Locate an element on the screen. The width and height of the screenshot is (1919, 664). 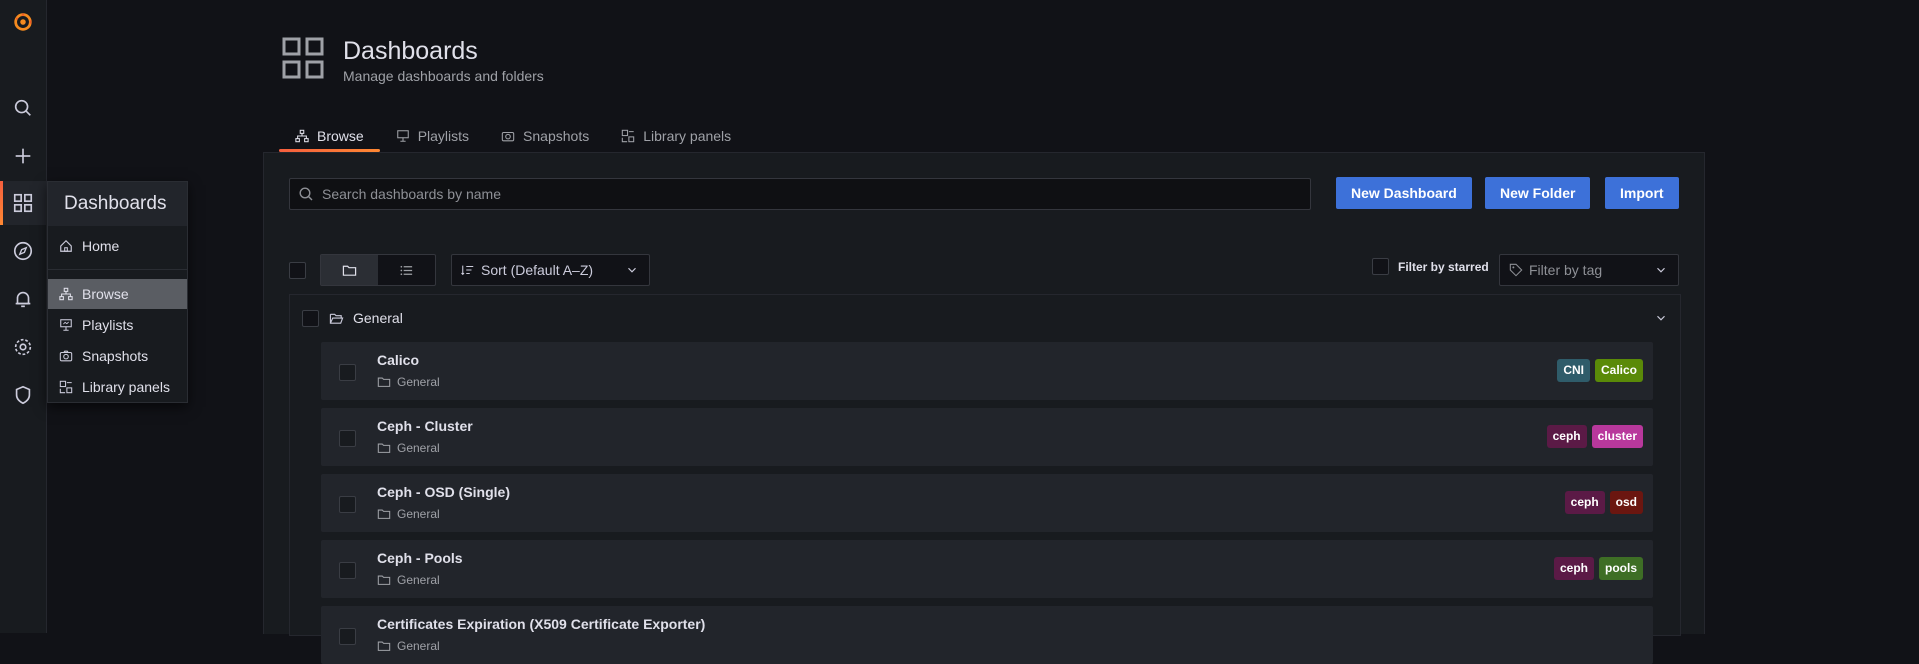
view-toggle is located at coordinates (378, 270).